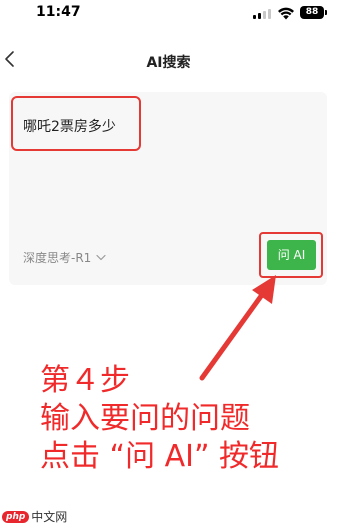  What do you see at coordinates (57, 258) in the screenshot?
I see `model-selector-label: 深度思考-R1` at bounding box center [57, 258].